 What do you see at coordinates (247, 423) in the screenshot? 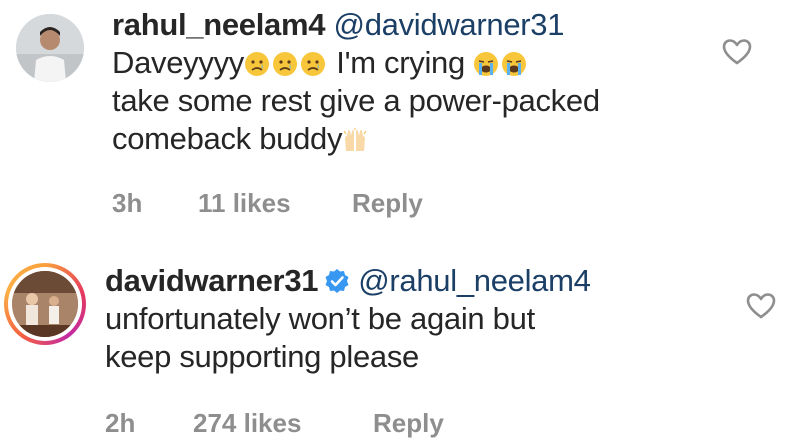
I see `comment-likes: 274 likes` at bounding box center [247, 423].